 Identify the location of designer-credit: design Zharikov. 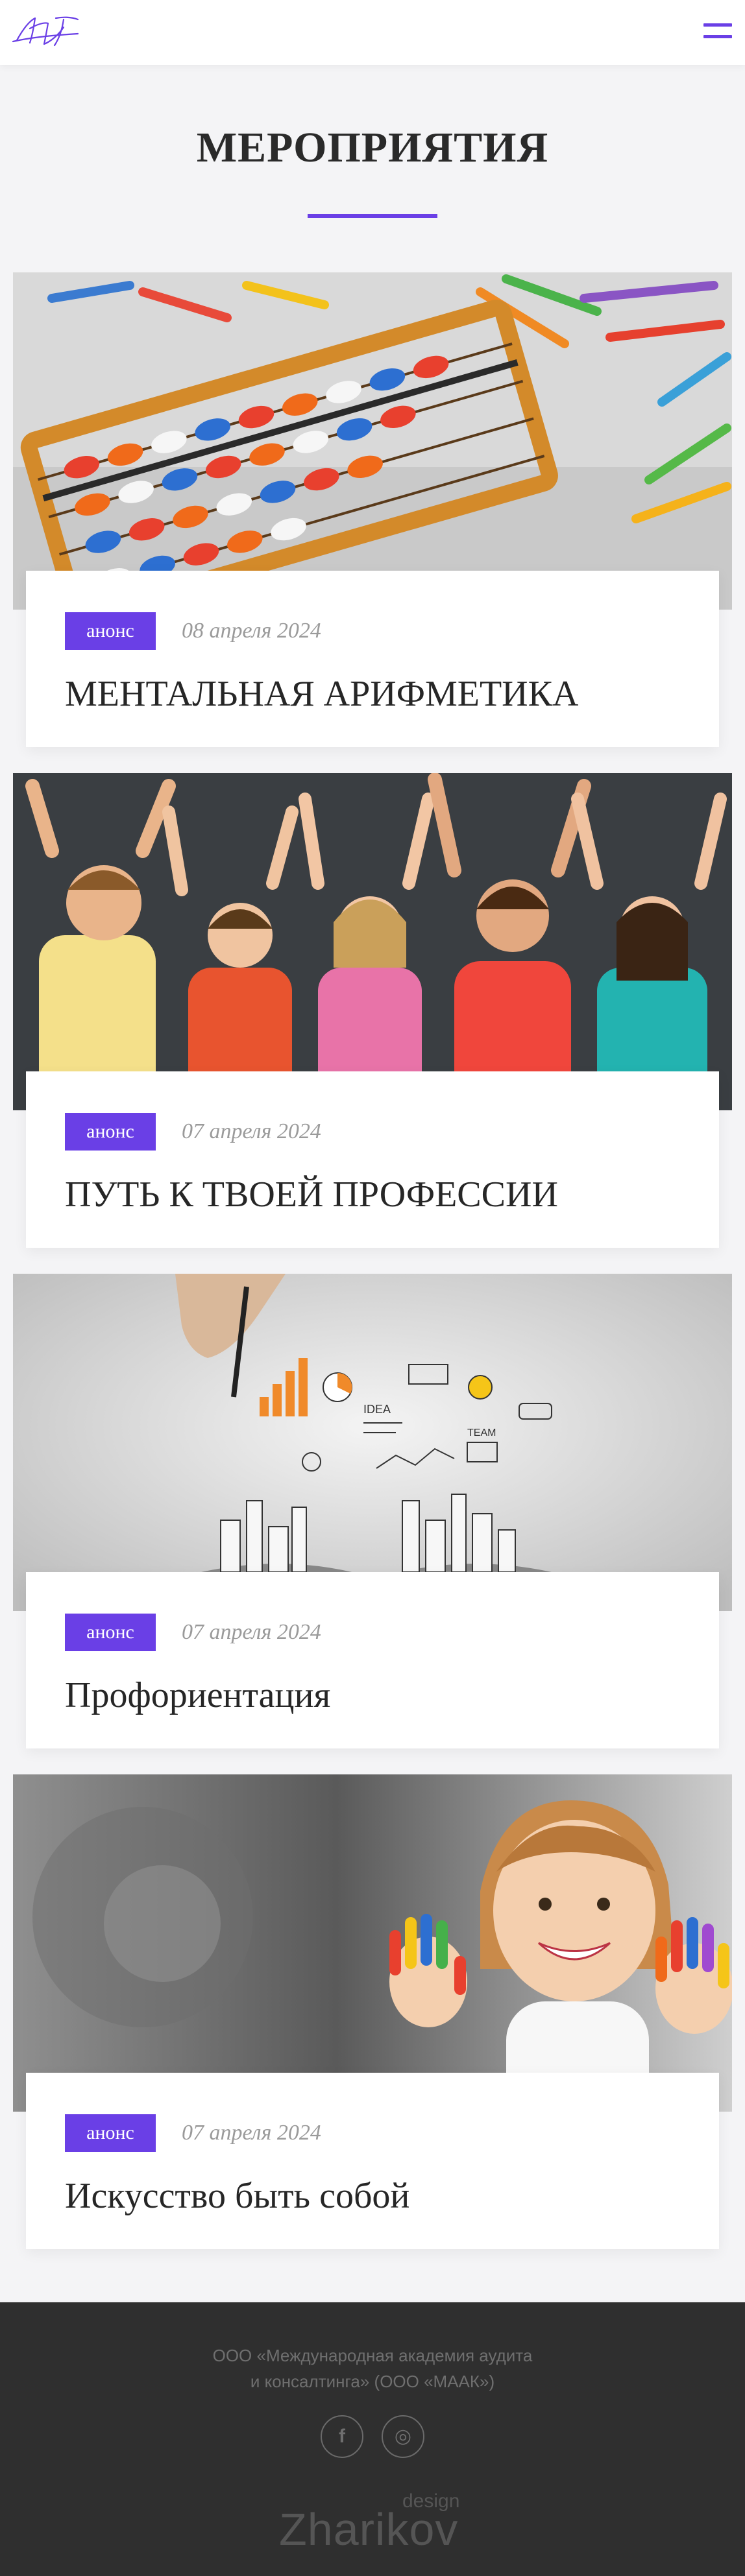
(376, 2522).